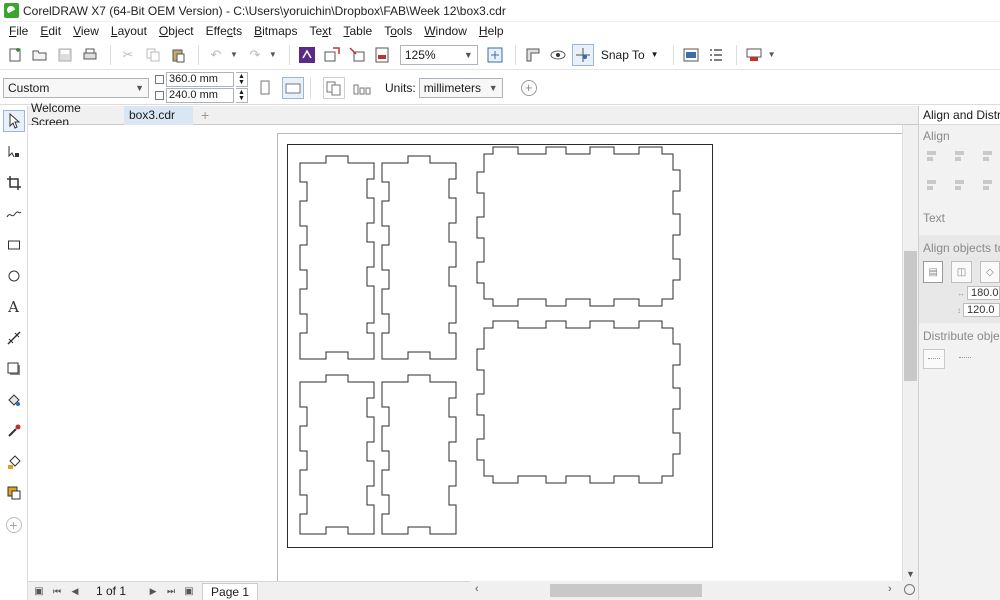 Image resolution: width=1000 pixels, height=600 pixels. What do you see at coordinates (255, 55) in the screenshot?
I see `redo-icon: ↷` at bounding box center [255, 55].